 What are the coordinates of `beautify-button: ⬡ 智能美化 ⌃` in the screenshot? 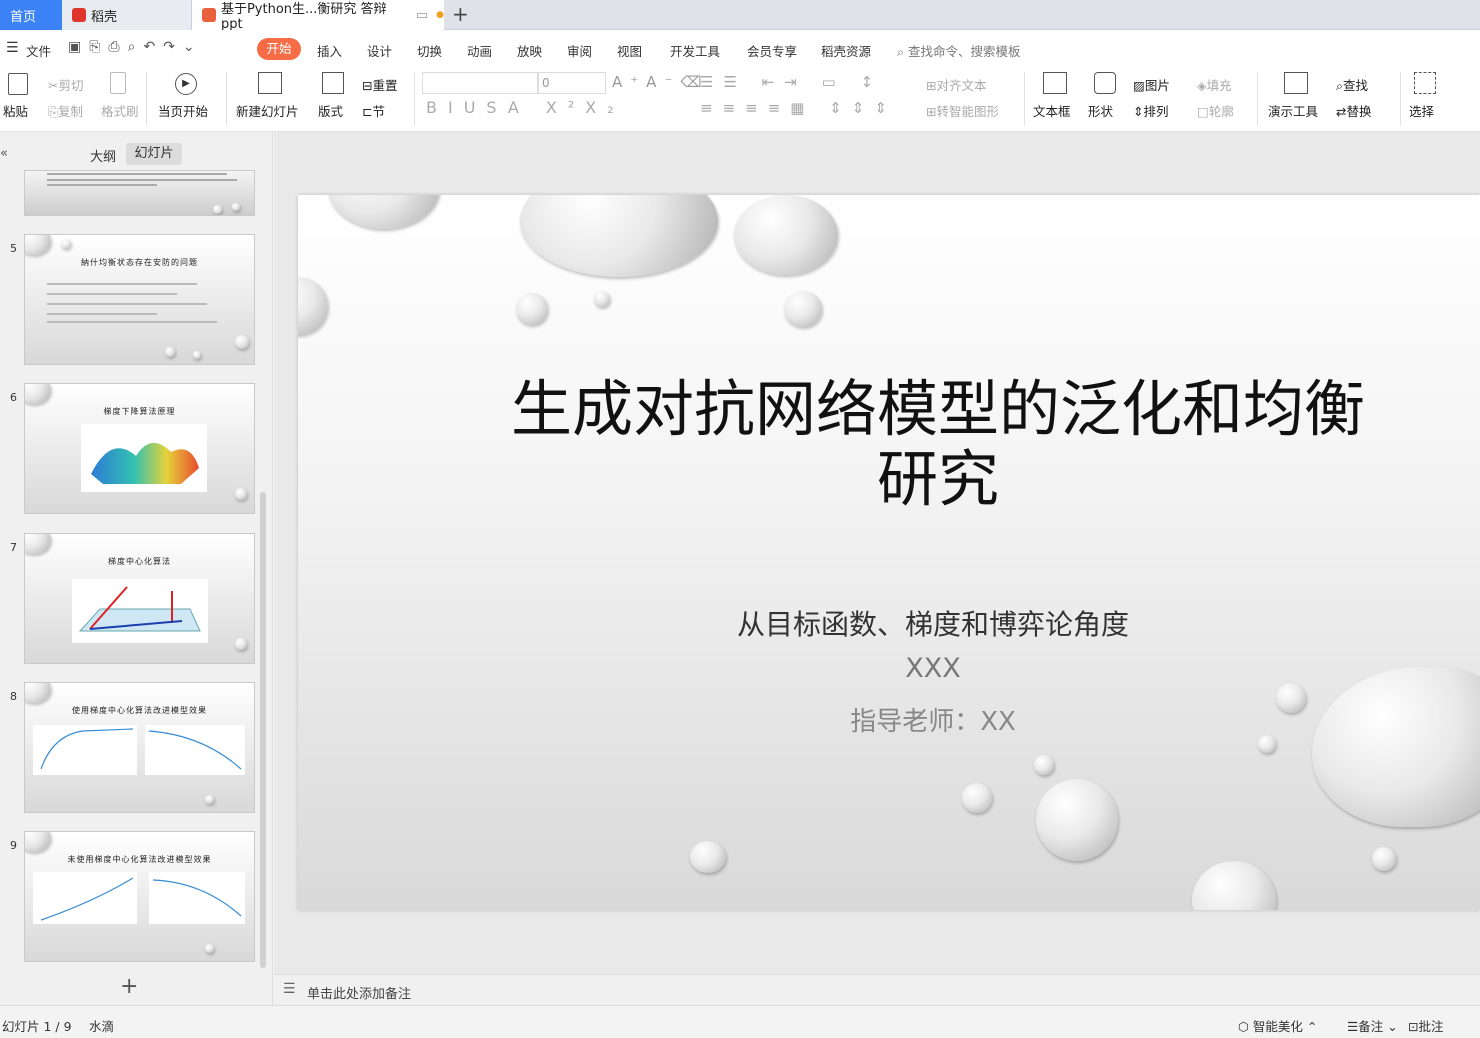 It's located at (1277, 1025).